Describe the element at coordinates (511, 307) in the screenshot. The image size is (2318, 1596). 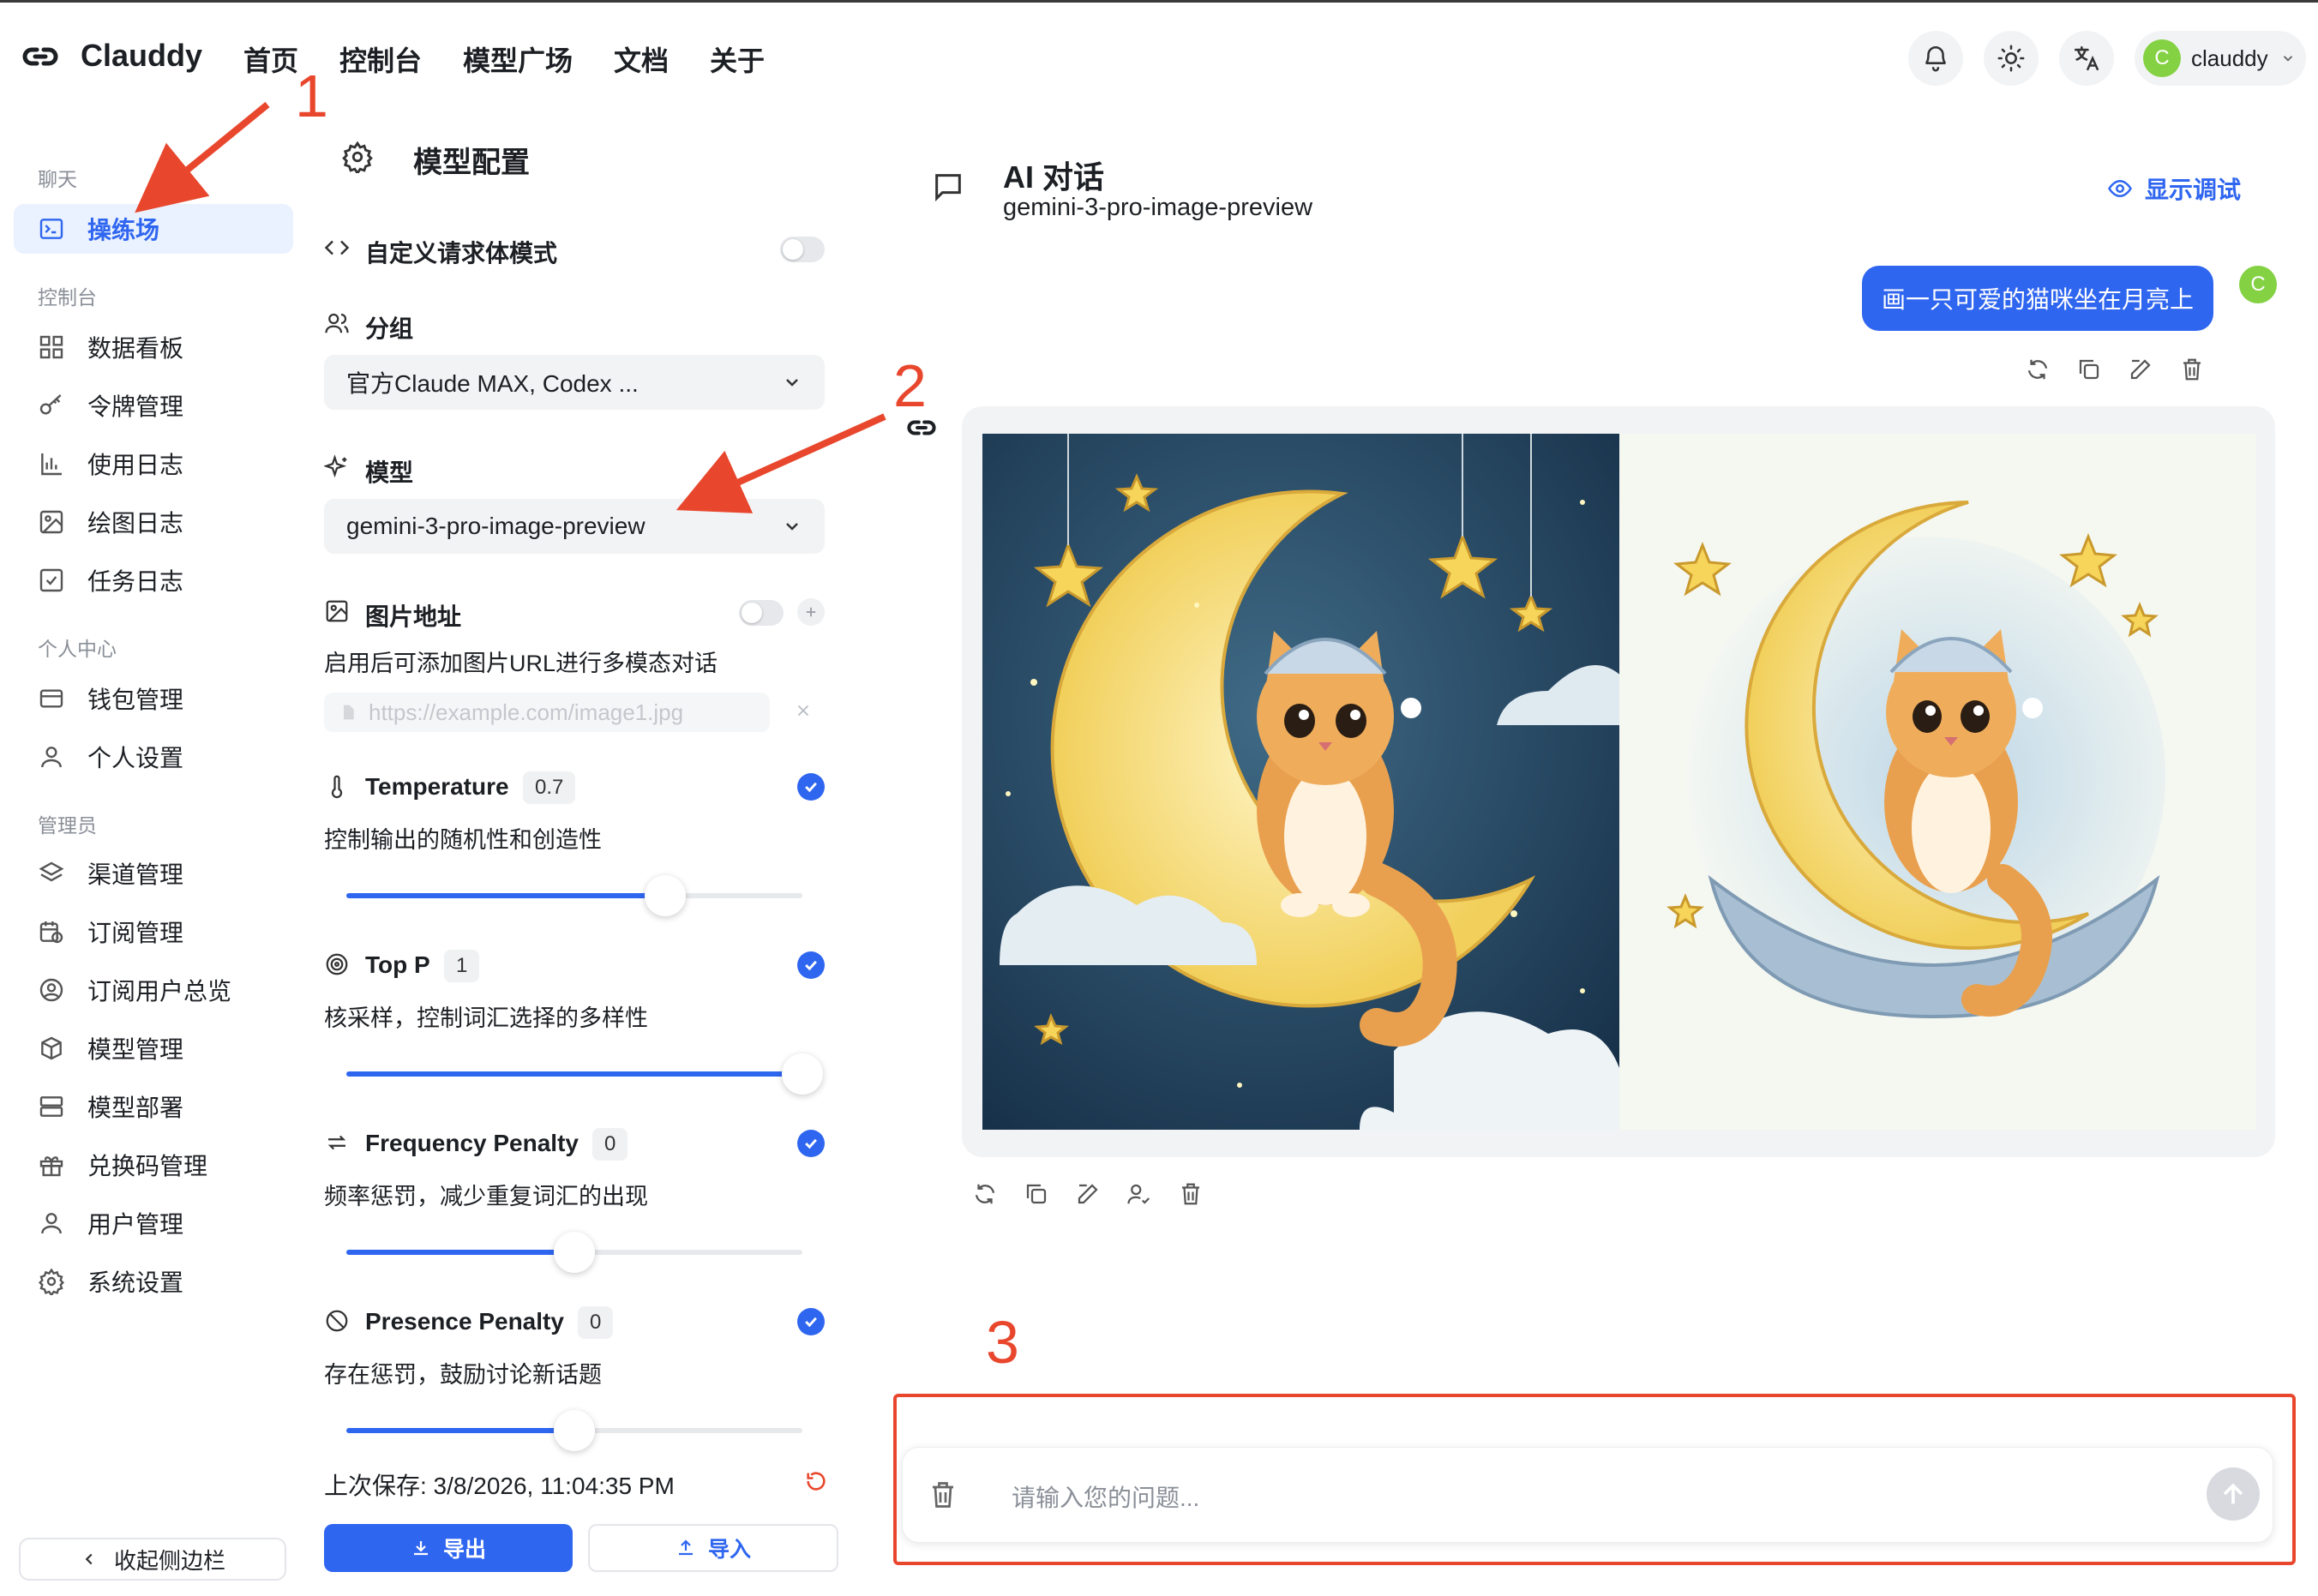
I see `annotation-arrows` at that location.